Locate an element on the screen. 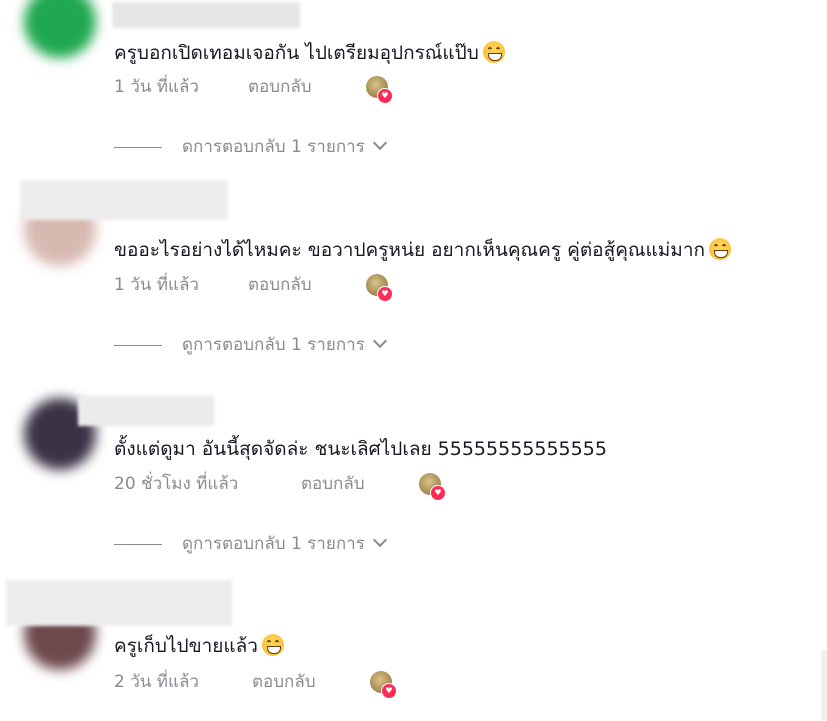  avatar is located at coordinates (60, 29).